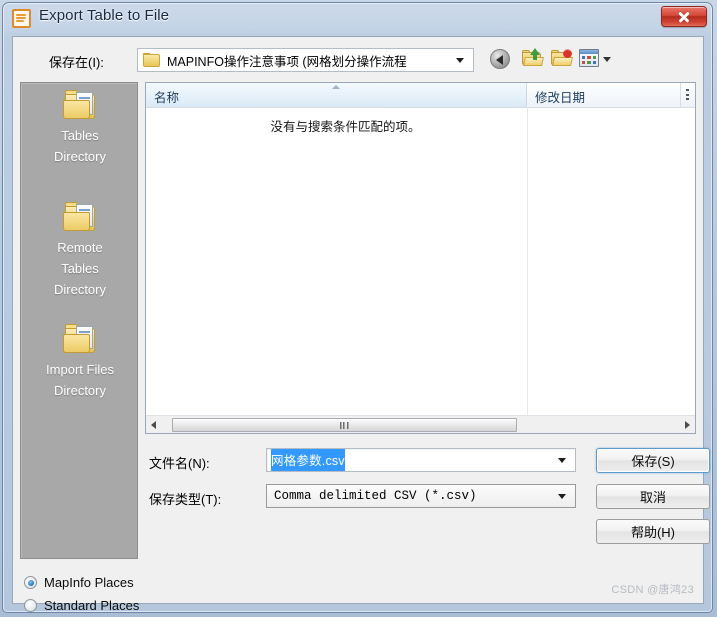 The image size is (717, 617). I want to click on place-item-import-files-directory: Import Files Directory, so click(80, 362).